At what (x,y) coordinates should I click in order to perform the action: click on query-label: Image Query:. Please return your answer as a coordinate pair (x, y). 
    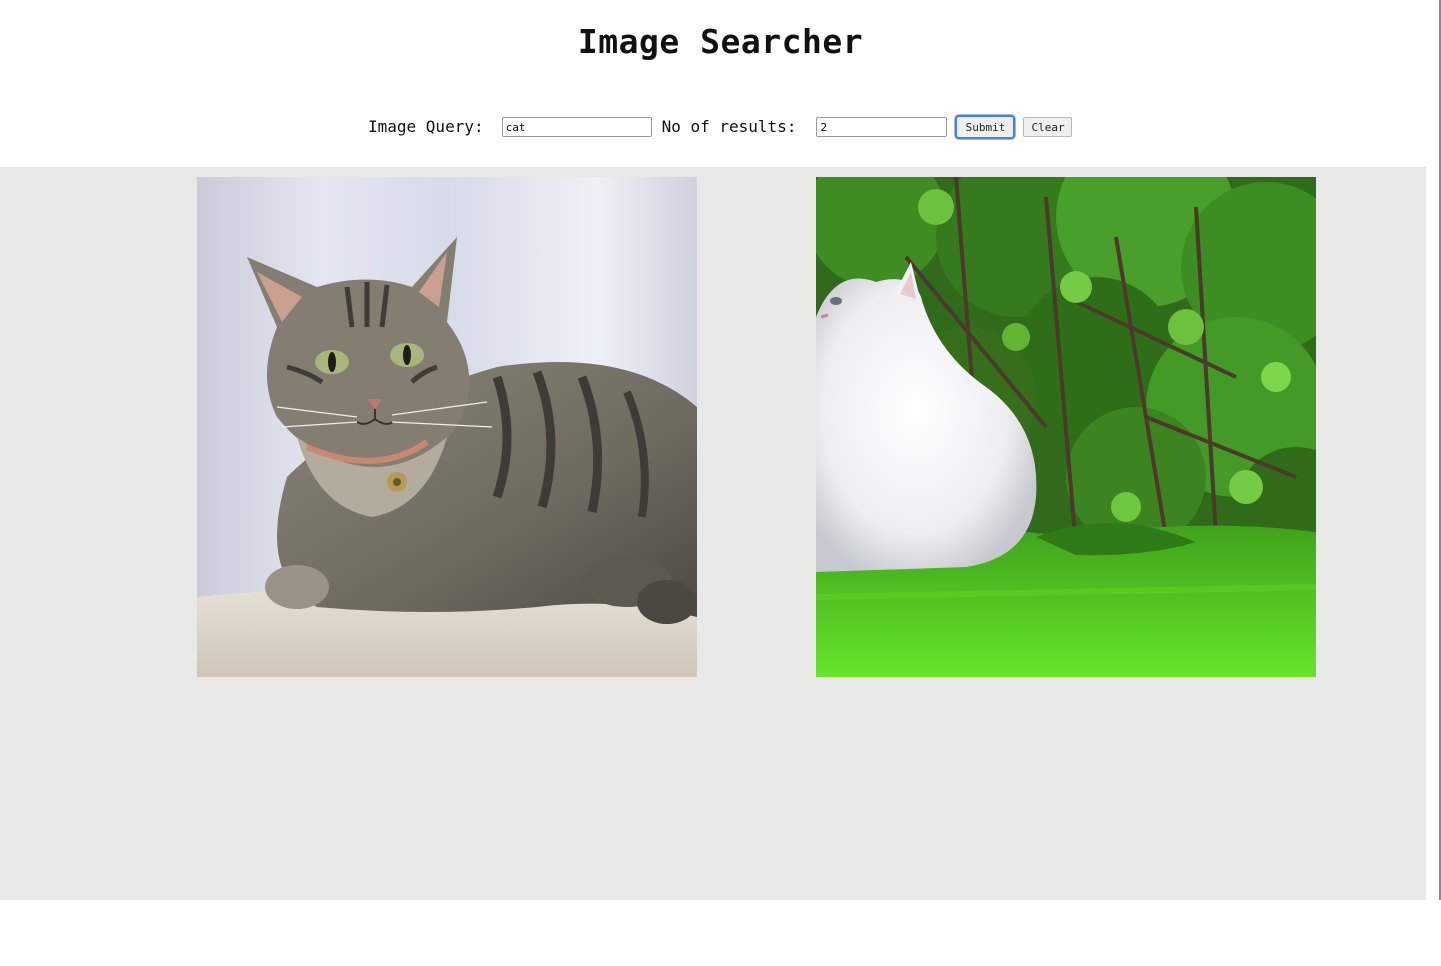
    Looking at the image, I should click on (426, 126).